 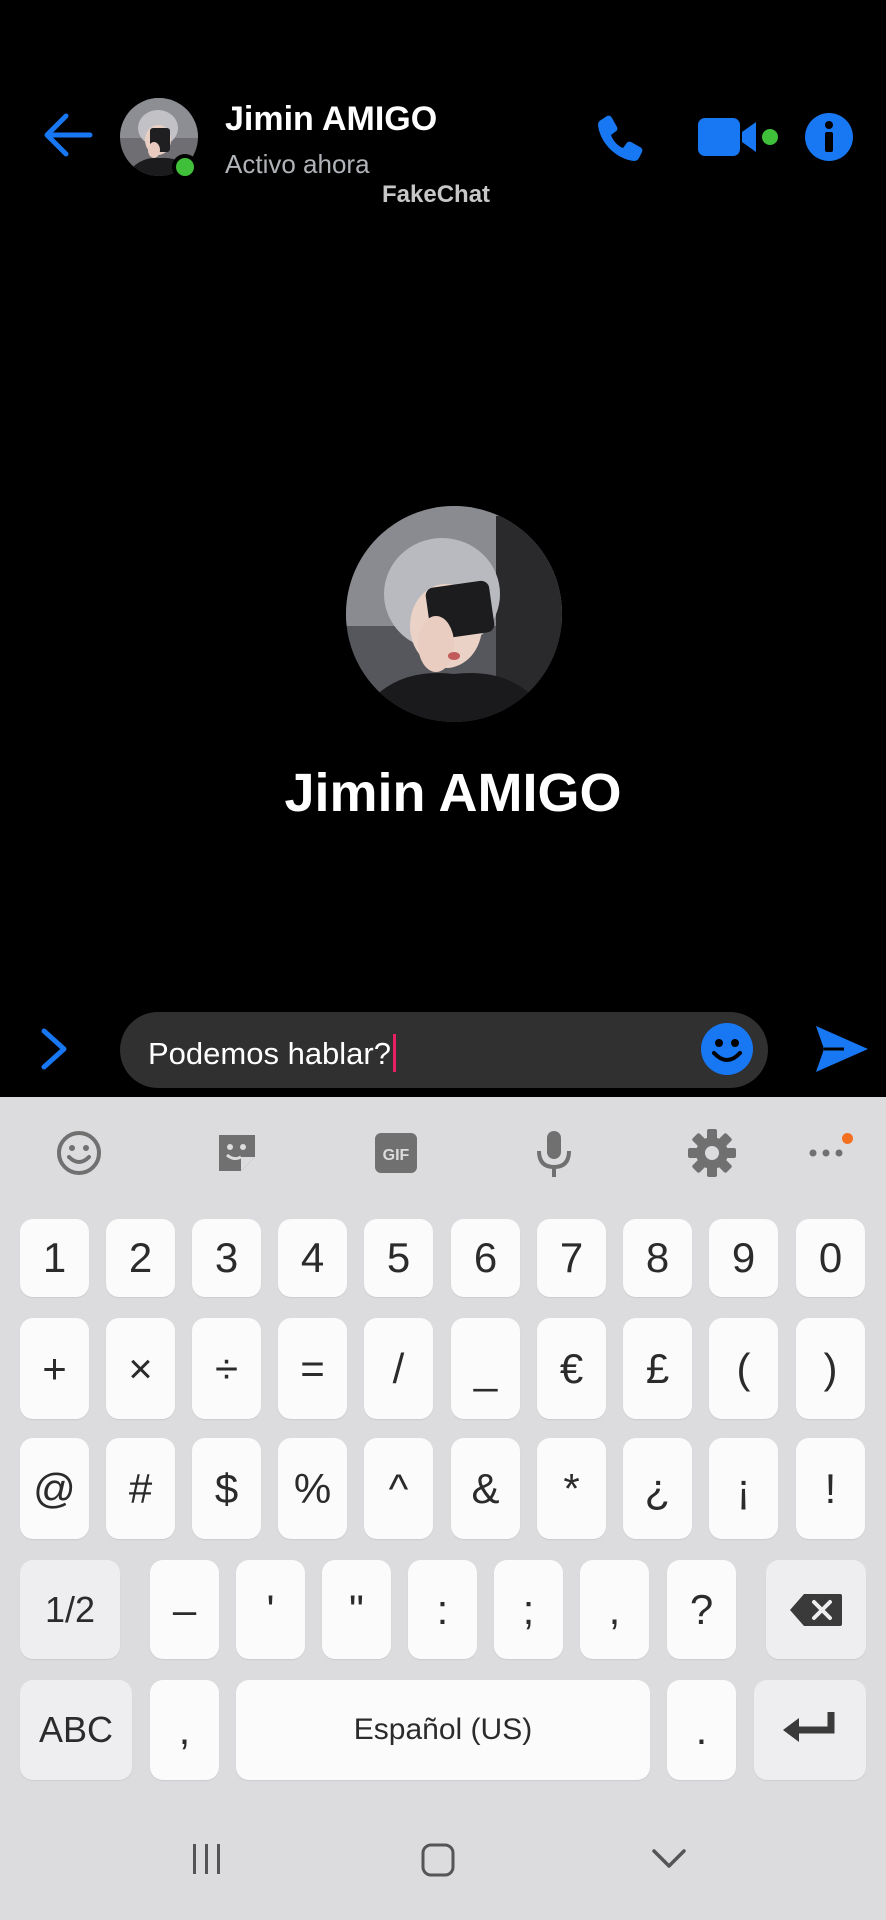 I want to click on key: +, so click(x=54, y=1368).